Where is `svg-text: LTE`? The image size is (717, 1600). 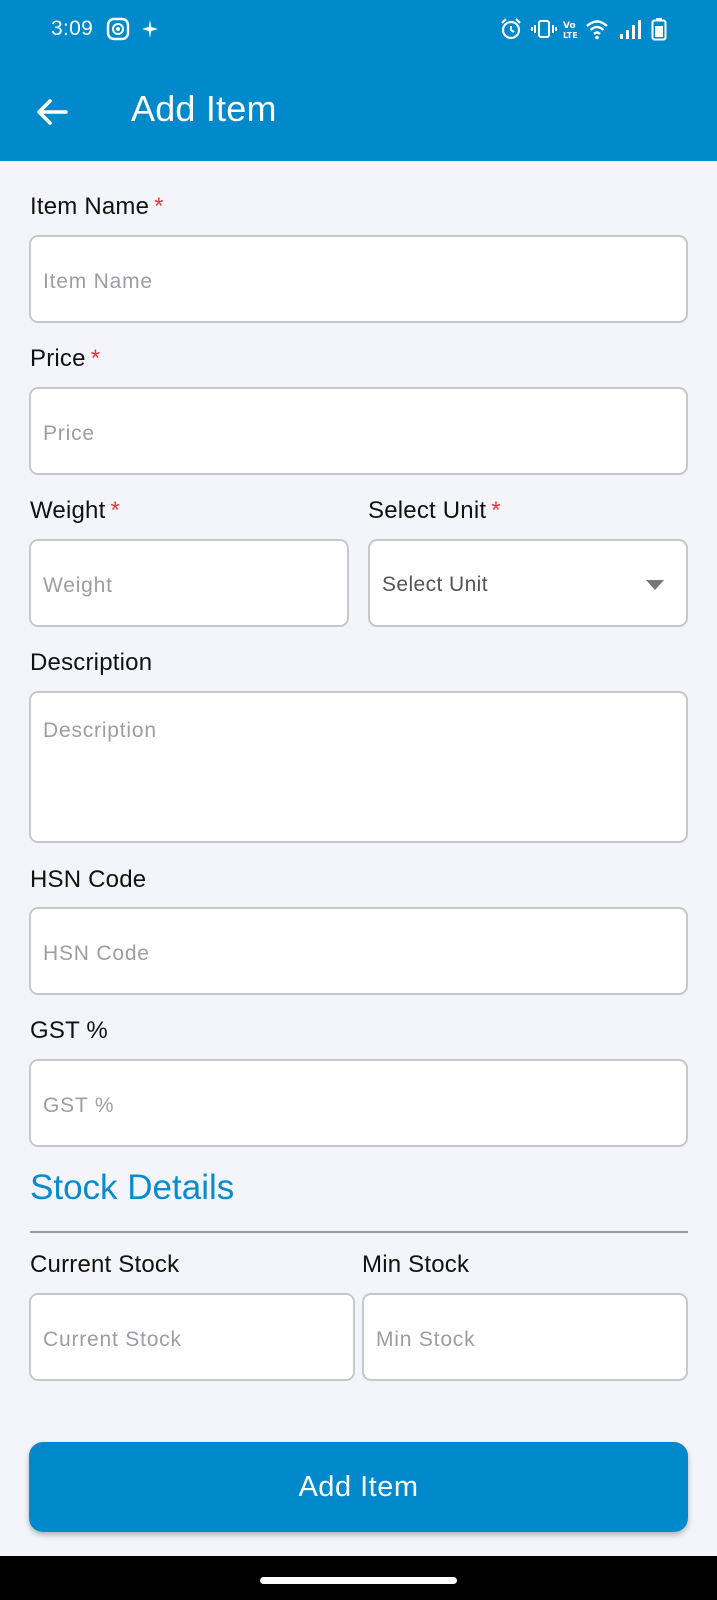 svg-text: LTE is located at coordinates (570, 35).